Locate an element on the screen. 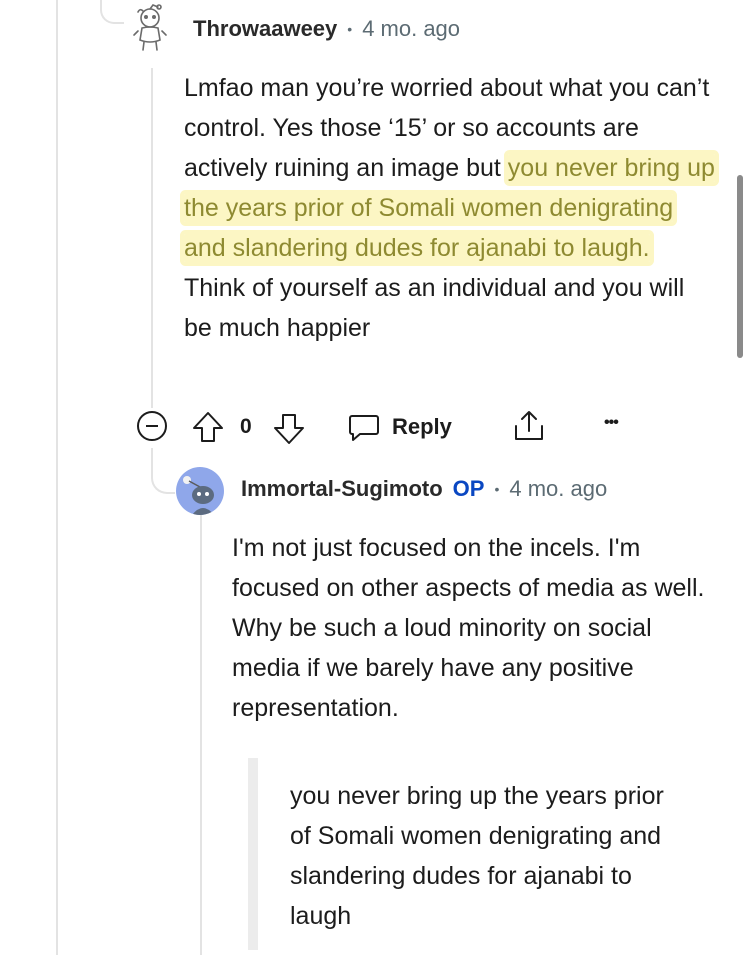 The width and height of the screenshot is (750, 955). speech-bubble-icon is located at coordinates (364, 428).